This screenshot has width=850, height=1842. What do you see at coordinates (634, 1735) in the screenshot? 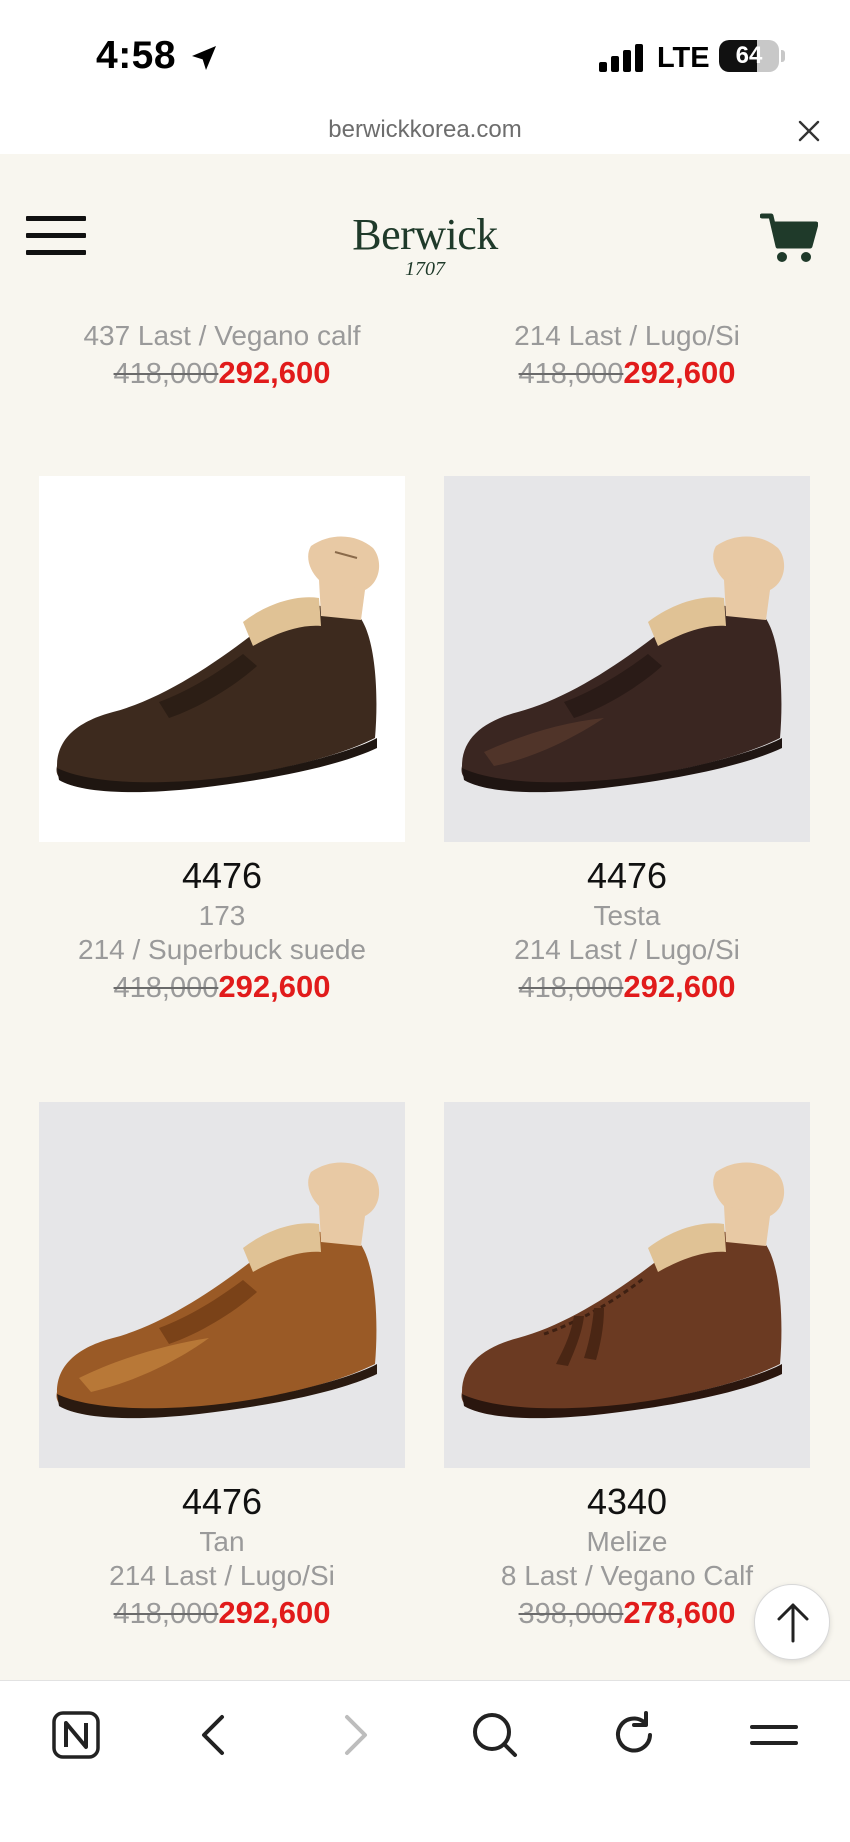
I see `reload-icon` at bounding box center [634, 1735].